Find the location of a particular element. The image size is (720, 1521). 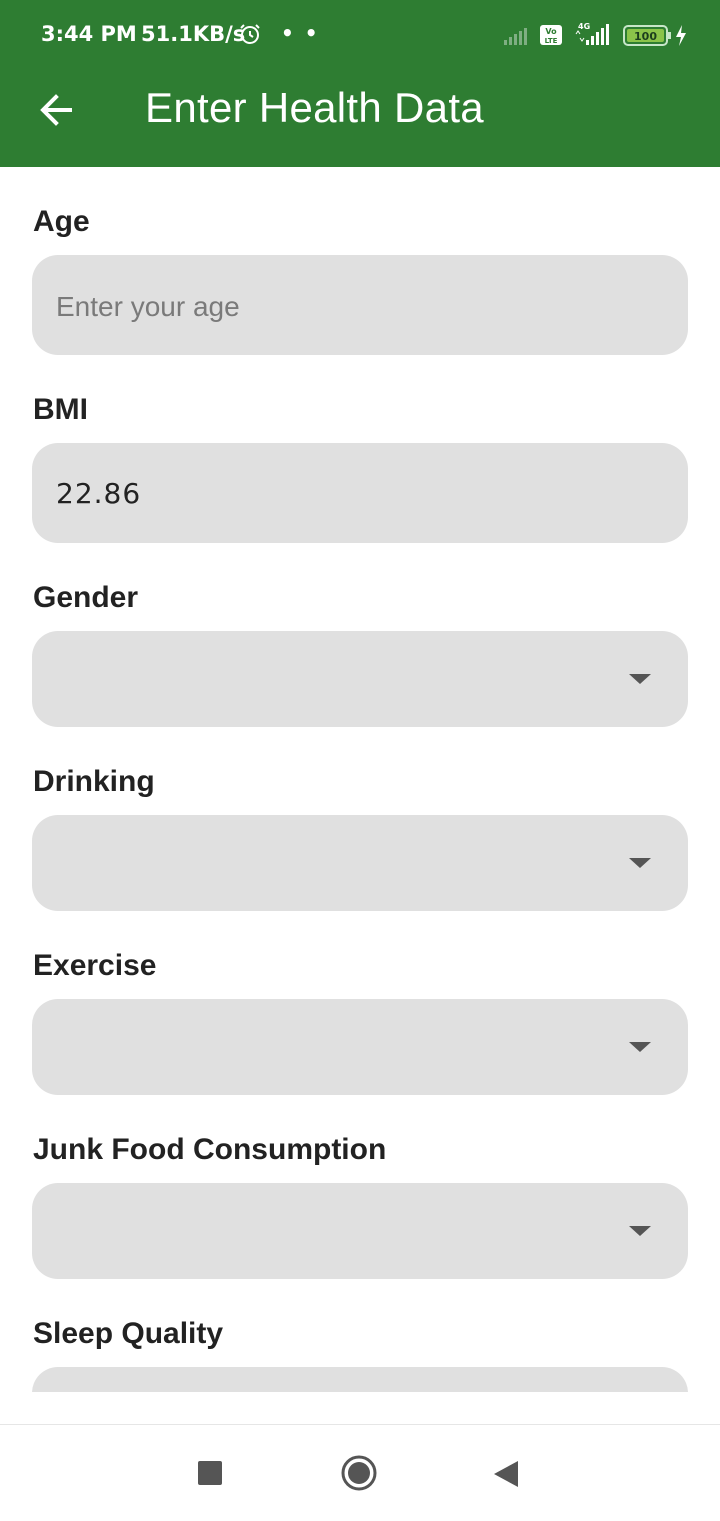

age-placeholder: Enter your age is located at coordinates (148, 306).